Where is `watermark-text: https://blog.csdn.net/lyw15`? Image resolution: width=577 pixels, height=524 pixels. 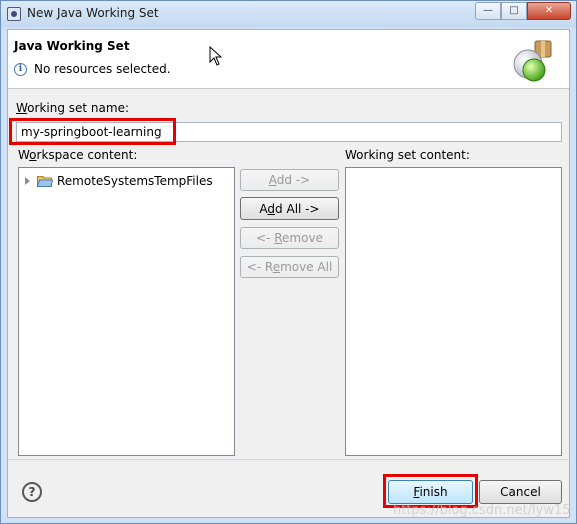
watermark-text: https://blog.csdn.net/lyw15 is located at coordinates (482, 510).